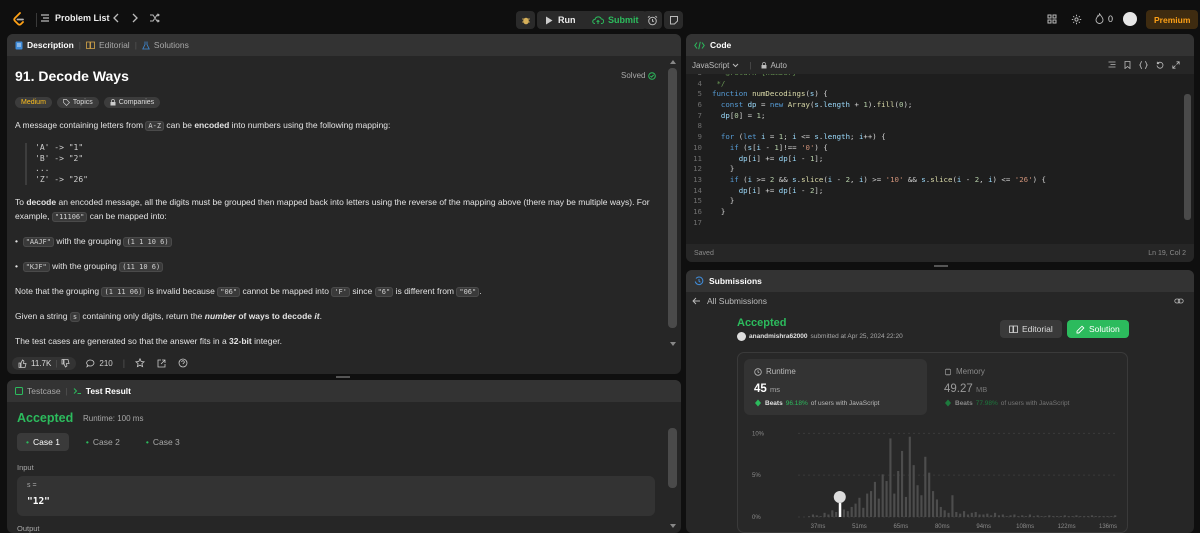  Describe the element at coordinates (161, 363) in the screenshot. I see `share-icon` at that location.